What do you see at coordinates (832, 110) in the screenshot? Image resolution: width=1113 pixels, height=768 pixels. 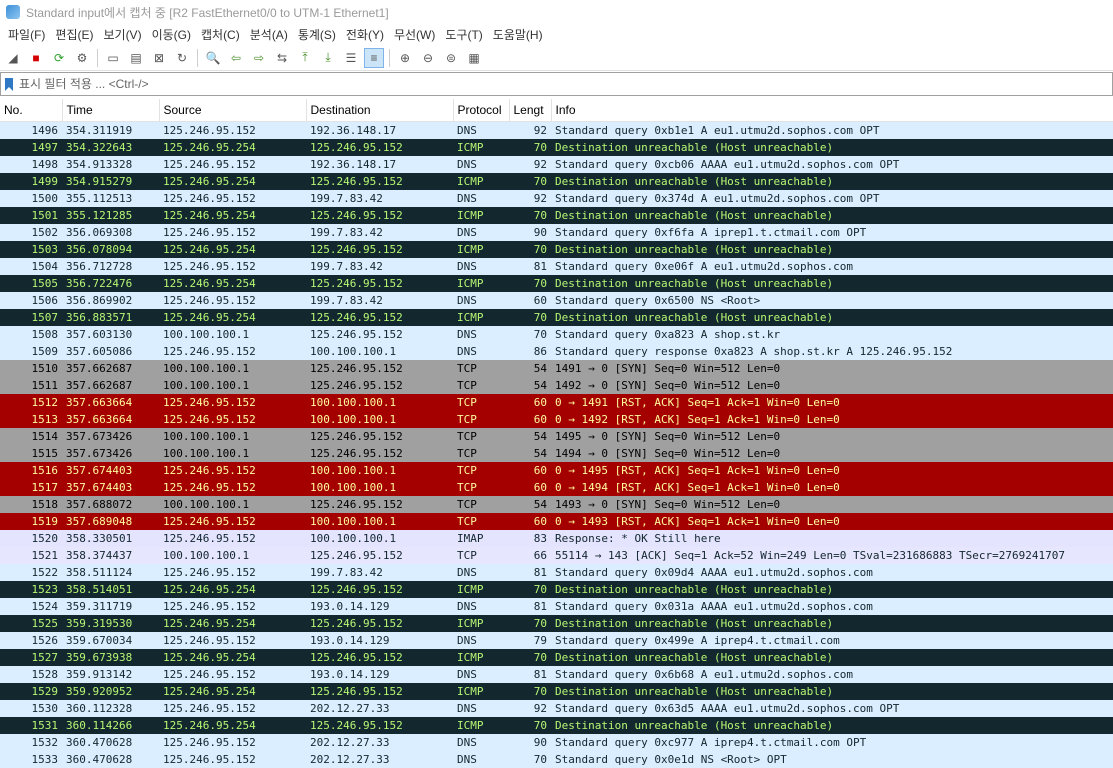 I see `col-info-header: Info` at bounding box center [832, 110].